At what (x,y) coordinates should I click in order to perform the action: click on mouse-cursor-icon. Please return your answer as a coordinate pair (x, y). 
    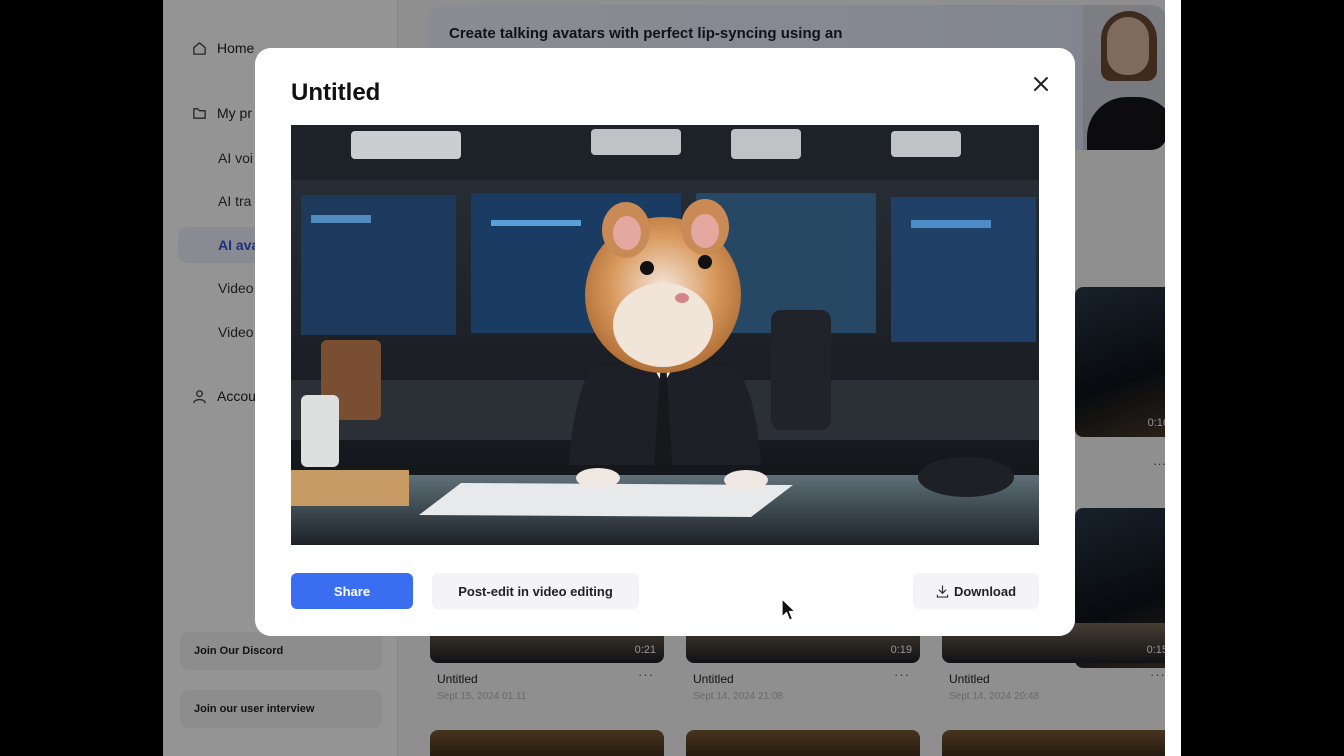
    Looking at the image, I should click on (788, 609).